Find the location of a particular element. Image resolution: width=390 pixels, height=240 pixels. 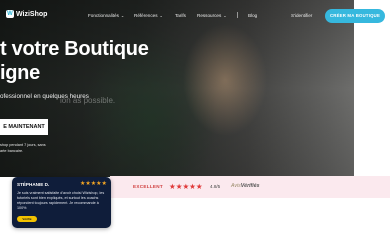

reviews-rating-label: EXCELLENT is located at coordinates (148, 186).